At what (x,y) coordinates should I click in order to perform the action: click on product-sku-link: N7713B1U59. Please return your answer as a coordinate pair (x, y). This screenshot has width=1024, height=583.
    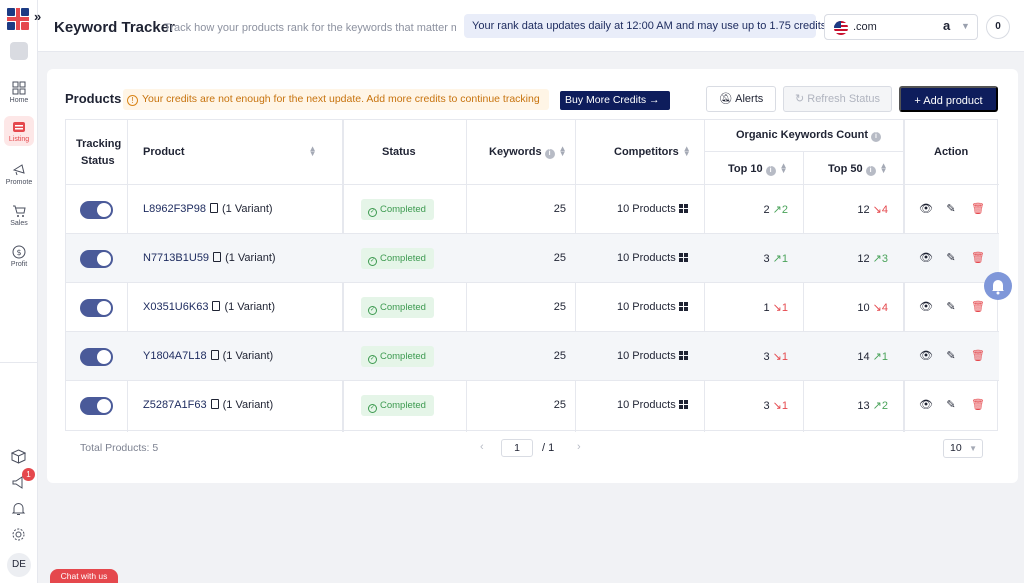
    Looking at the image, I should click on (176, 258).